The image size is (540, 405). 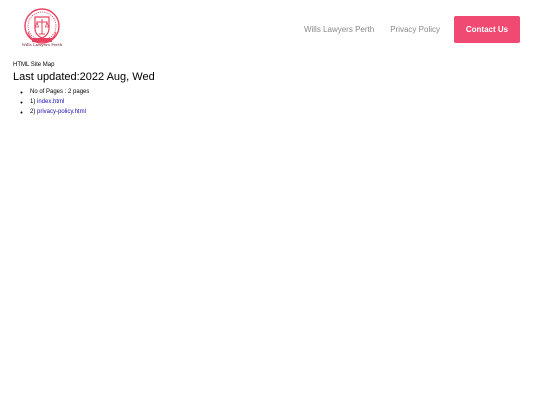 I want to click on list-item: 2) privacy-policy.html, so click(x=276, y=112).